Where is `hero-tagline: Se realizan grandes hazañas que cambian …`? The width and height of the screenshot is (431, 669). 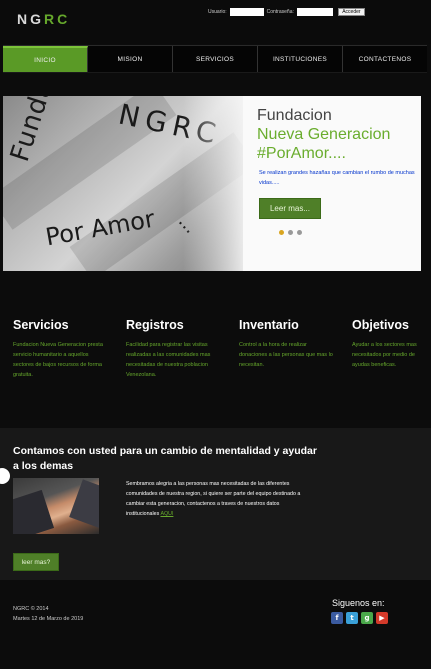
hero-tagline: Se realizan grandes hazañas que cambian … is located at coordinates (337, 178).